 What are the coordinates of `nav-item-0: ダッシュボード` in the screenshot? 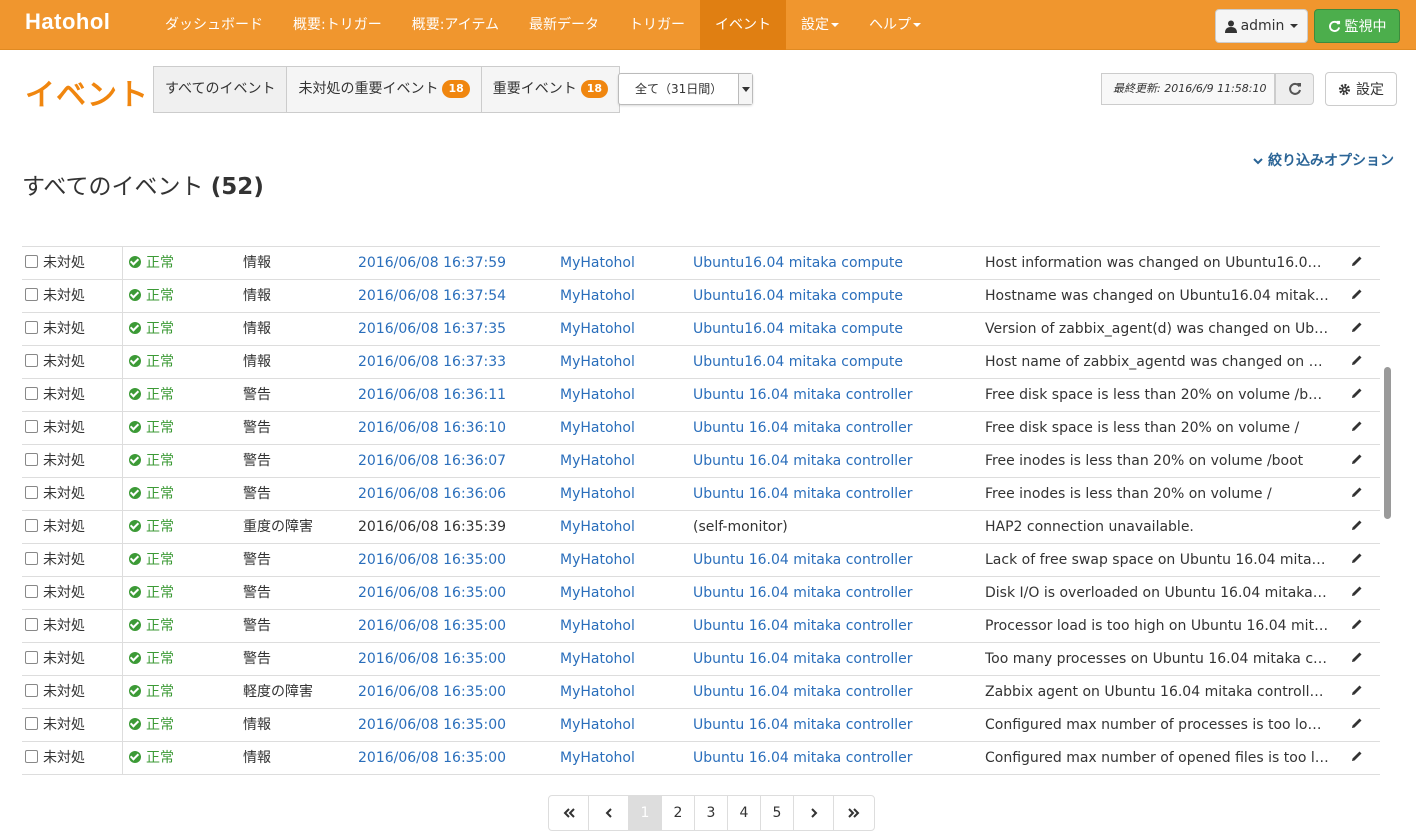 It's located at (214, 25).